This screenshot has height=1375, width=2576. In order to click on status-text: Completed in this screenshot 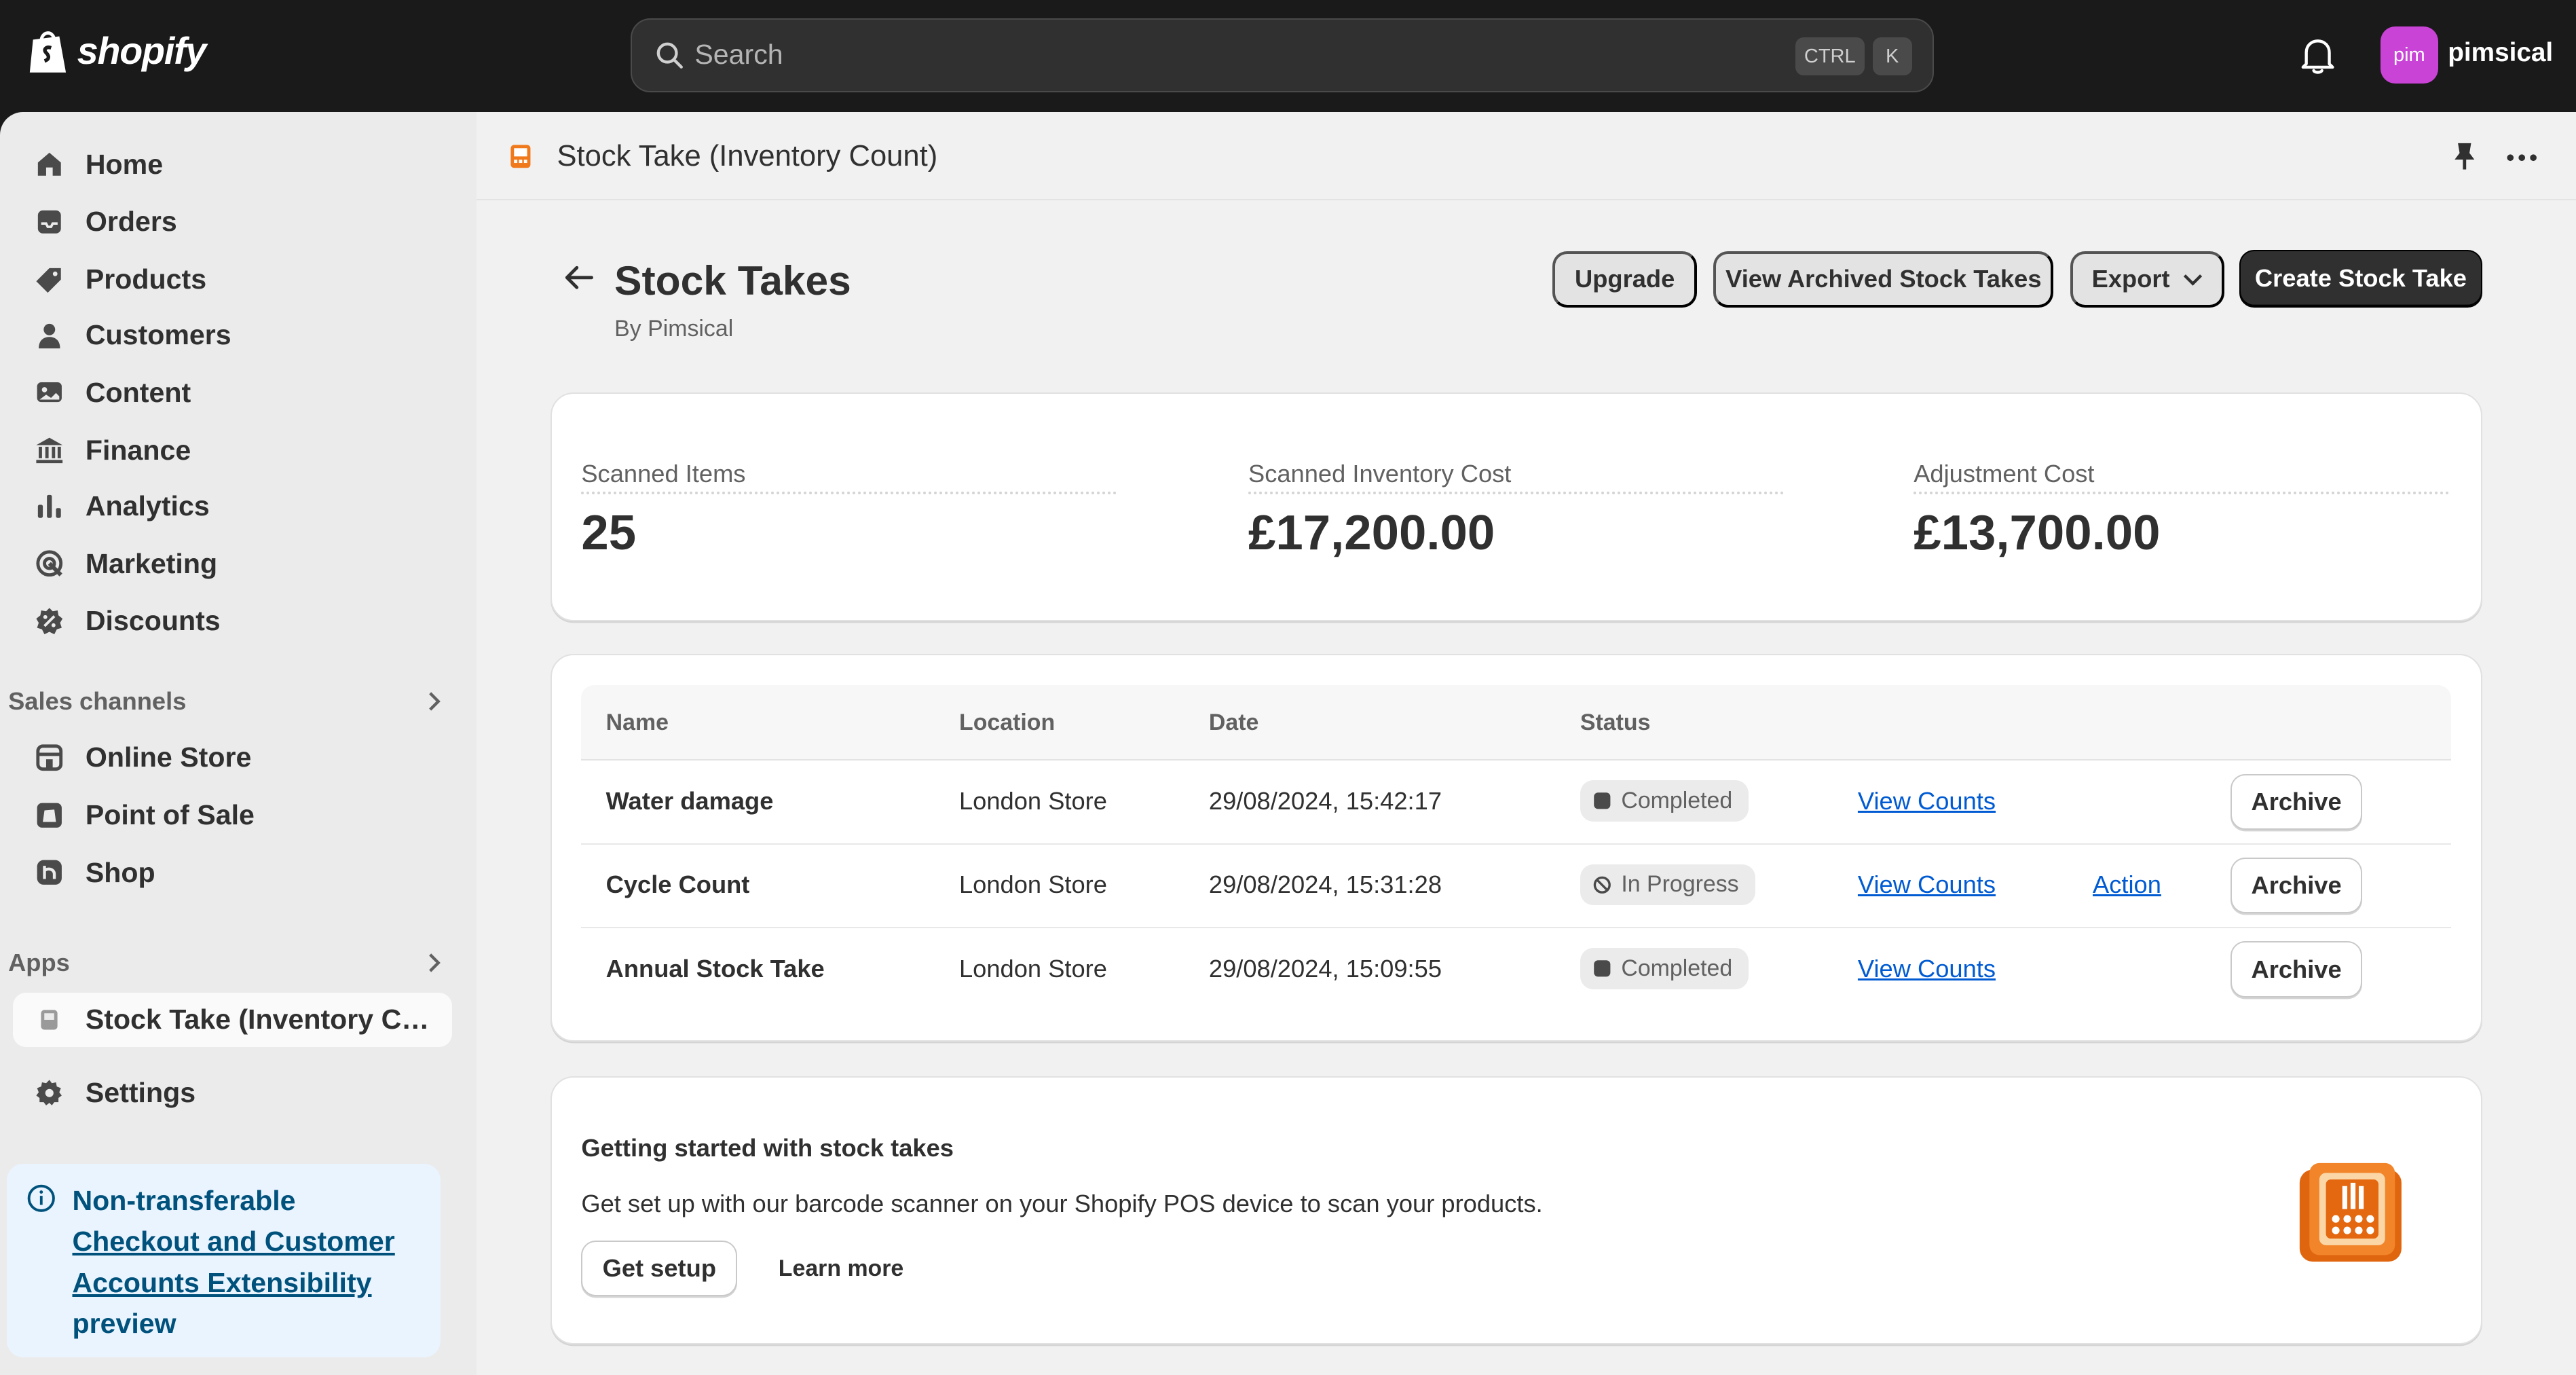, I will do `click(1677, 968)`.